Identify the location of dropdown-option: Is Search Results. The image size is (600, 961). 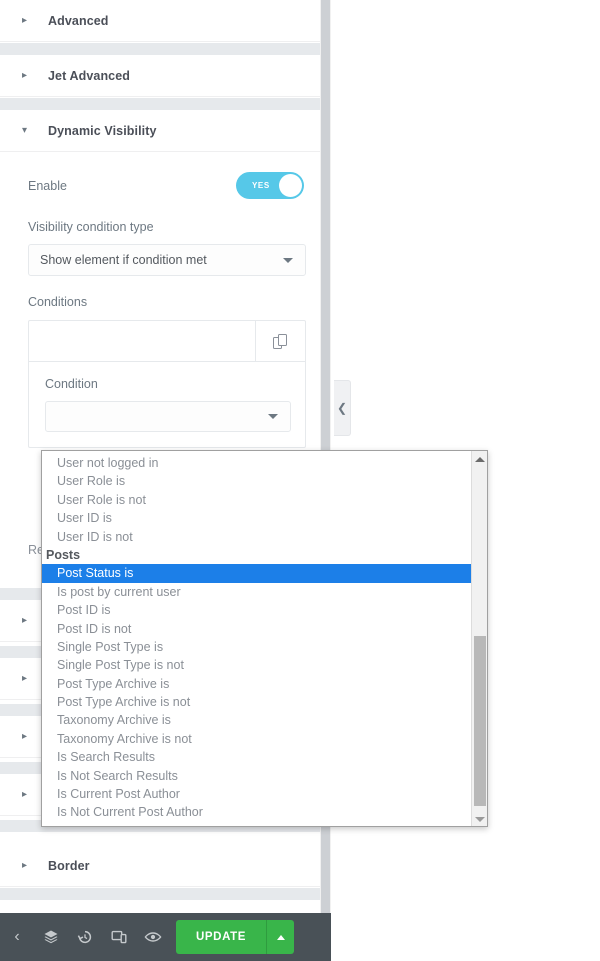
(257, 757).